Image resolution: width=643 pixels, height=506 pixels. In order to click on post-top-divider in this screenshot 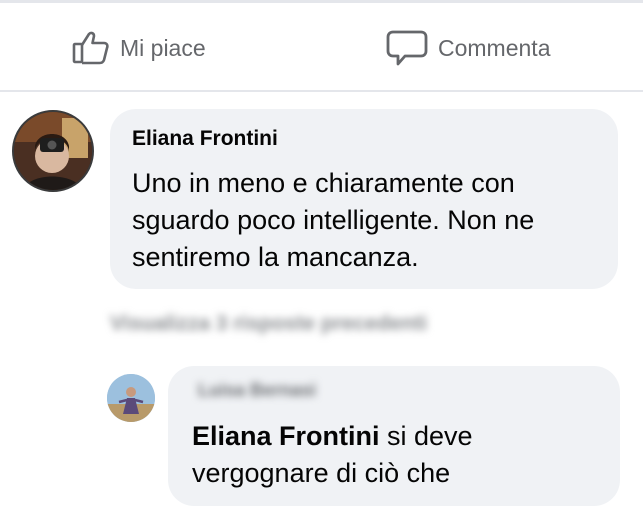, I will do `click(321, 1)`.